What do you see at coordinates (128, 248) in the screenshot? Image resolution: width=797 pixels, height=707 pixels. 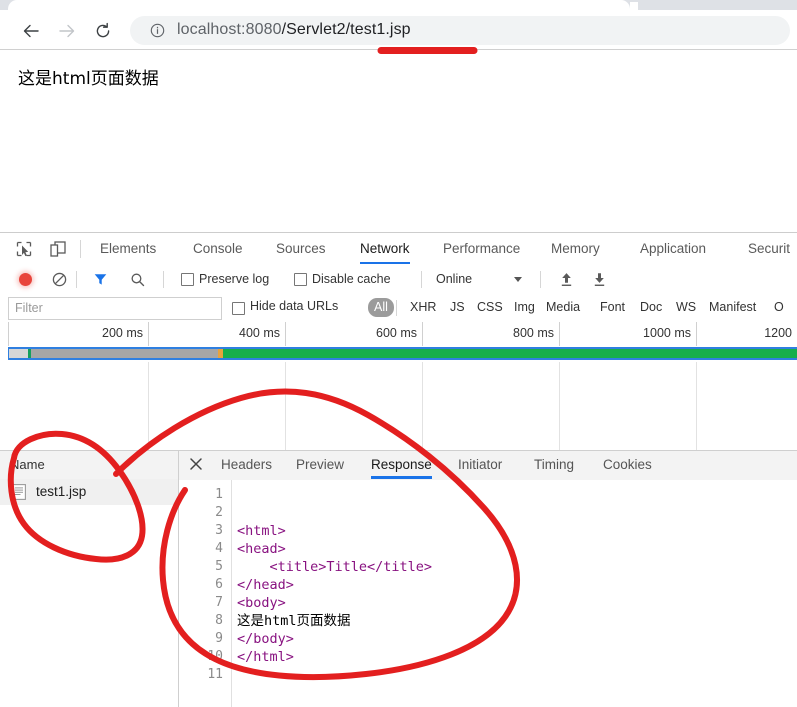 I see `tab-elements: Elements` at bounding box center [128, 248].